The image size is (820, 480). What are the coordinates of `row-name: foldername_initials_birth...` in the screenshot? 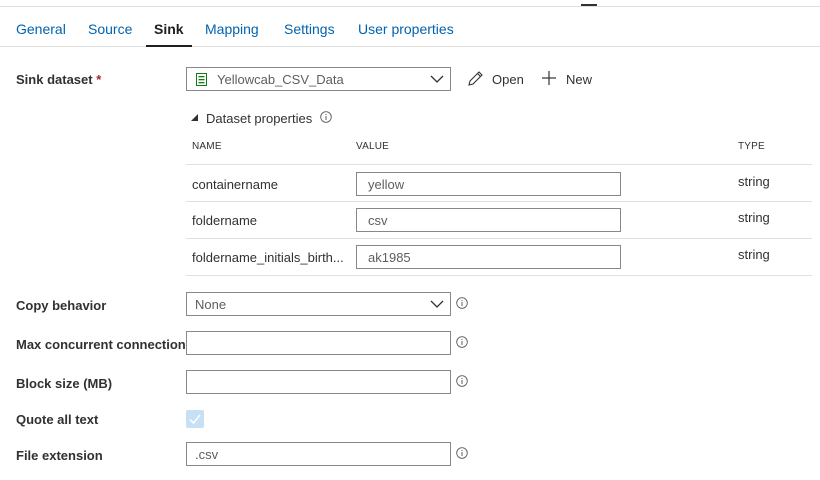 It's located at (268, 257).